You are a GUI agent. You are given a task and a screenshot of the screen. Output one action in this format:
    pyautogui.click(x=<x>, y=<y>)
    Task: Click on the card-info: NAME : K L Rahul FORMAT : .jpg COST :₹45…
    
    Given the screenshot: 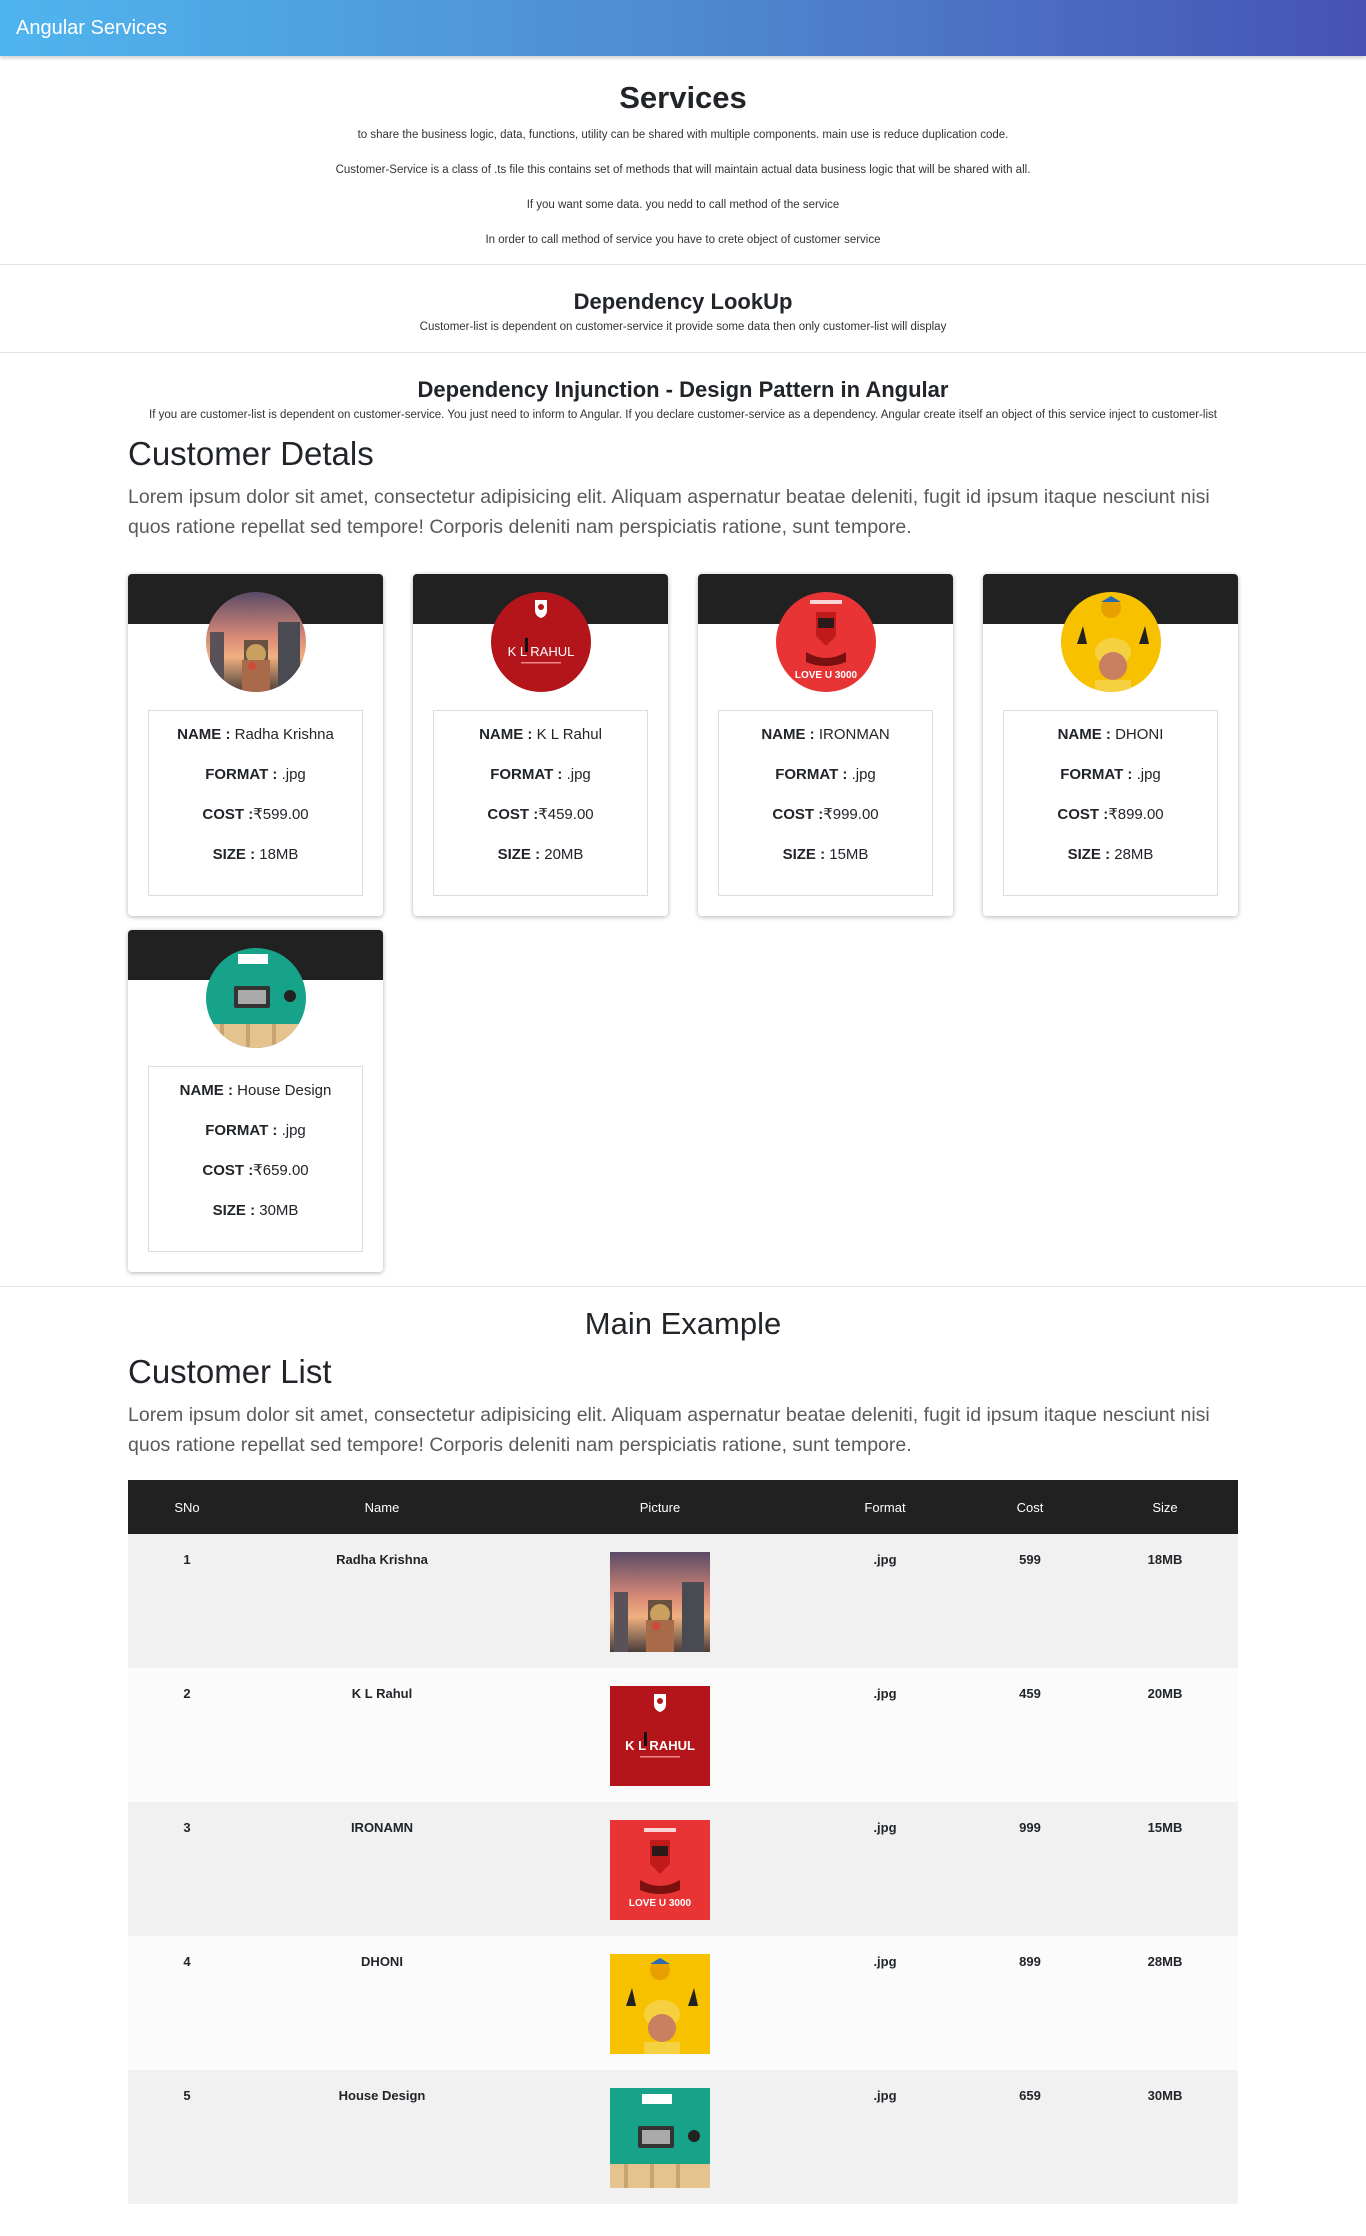 What is the action you would take?
    pyautogui.click(x=540, y=803)
    